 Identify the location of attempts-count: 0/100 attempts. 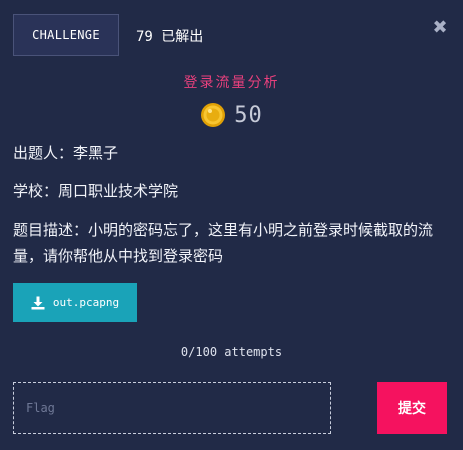
(231, 352).